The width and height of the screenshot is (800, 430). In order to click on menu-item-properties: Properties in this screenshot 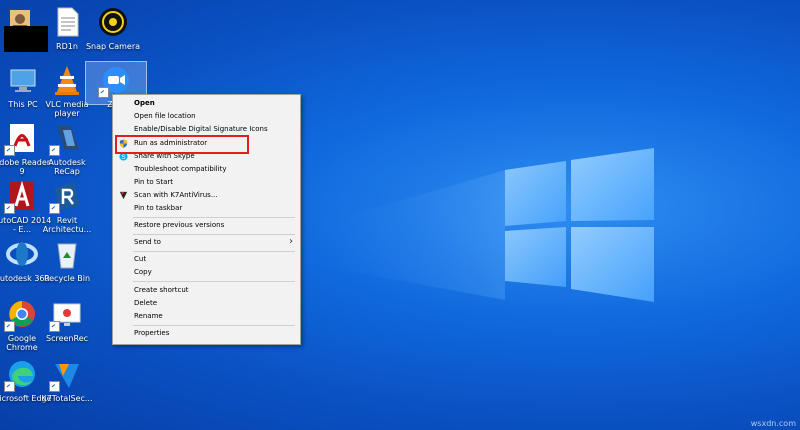, I will do `click(206, 333)`.